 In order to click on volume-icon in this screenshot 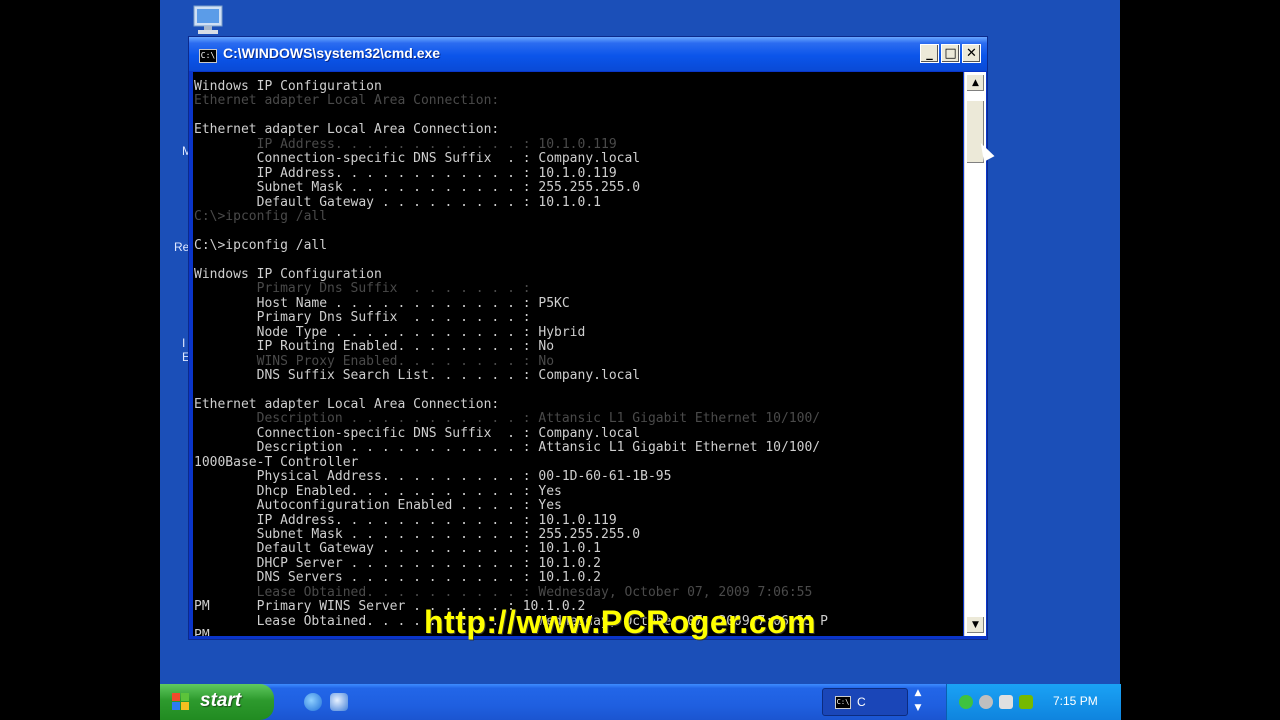, I will do `click(1006, 702)`.